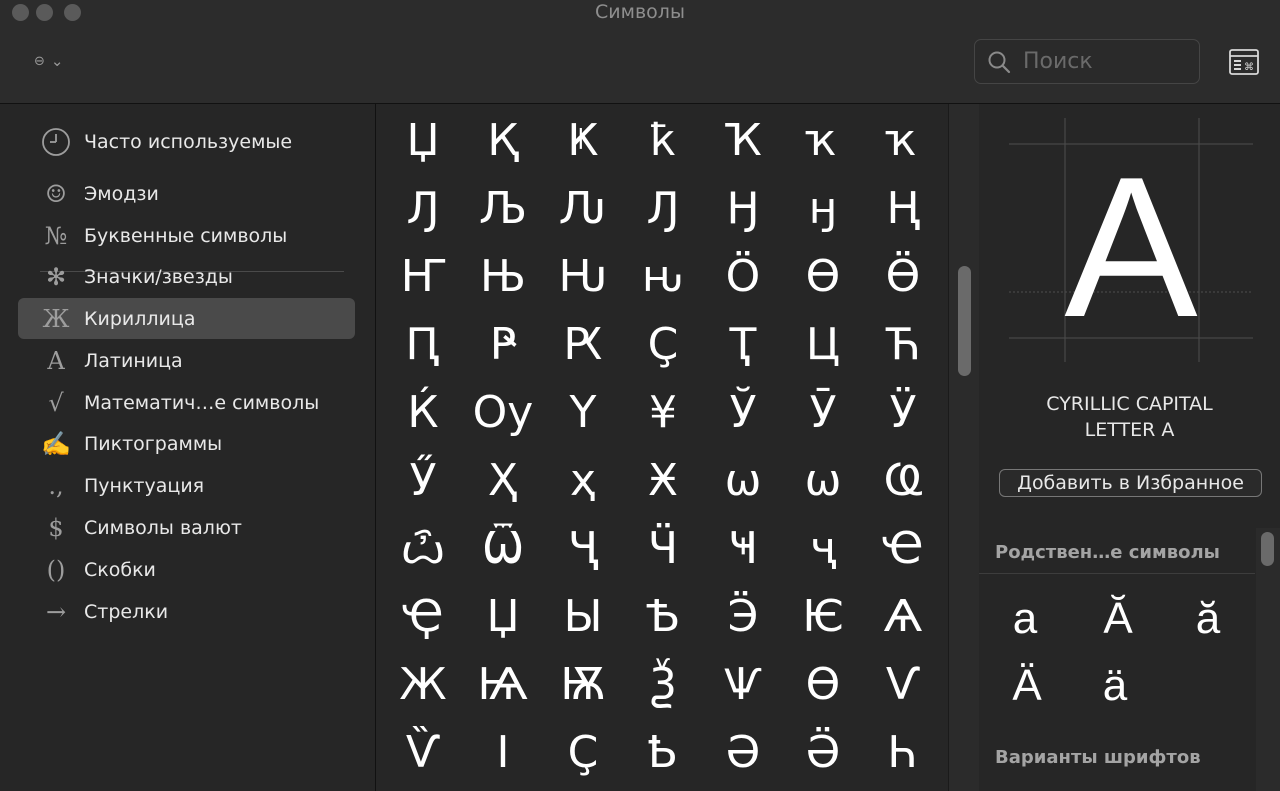 The height and width of the screenshot is (791, 1280). Describe the element at coordinates (903, 616) in the screenshot. I see `character-cell: Ѧ` at that location.